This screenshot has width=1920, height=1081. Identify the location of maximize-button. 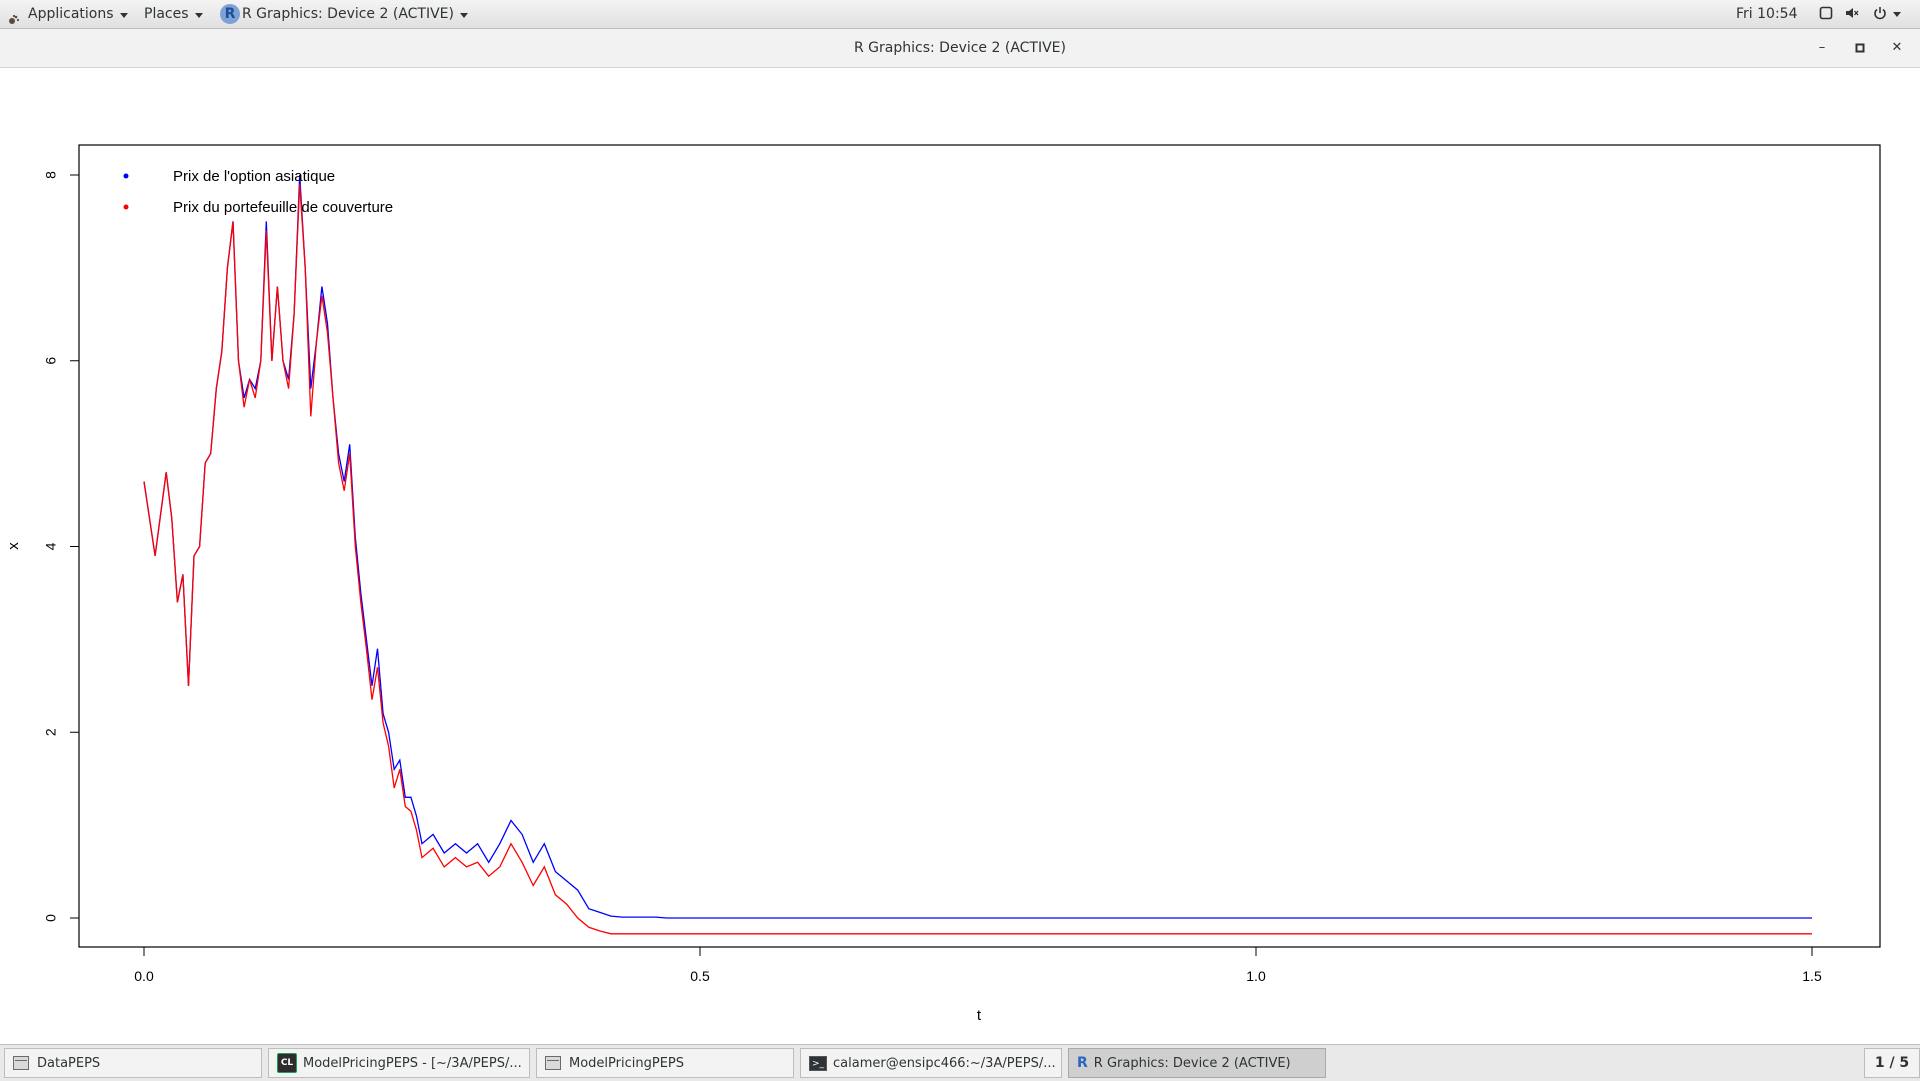
(1860, 48).